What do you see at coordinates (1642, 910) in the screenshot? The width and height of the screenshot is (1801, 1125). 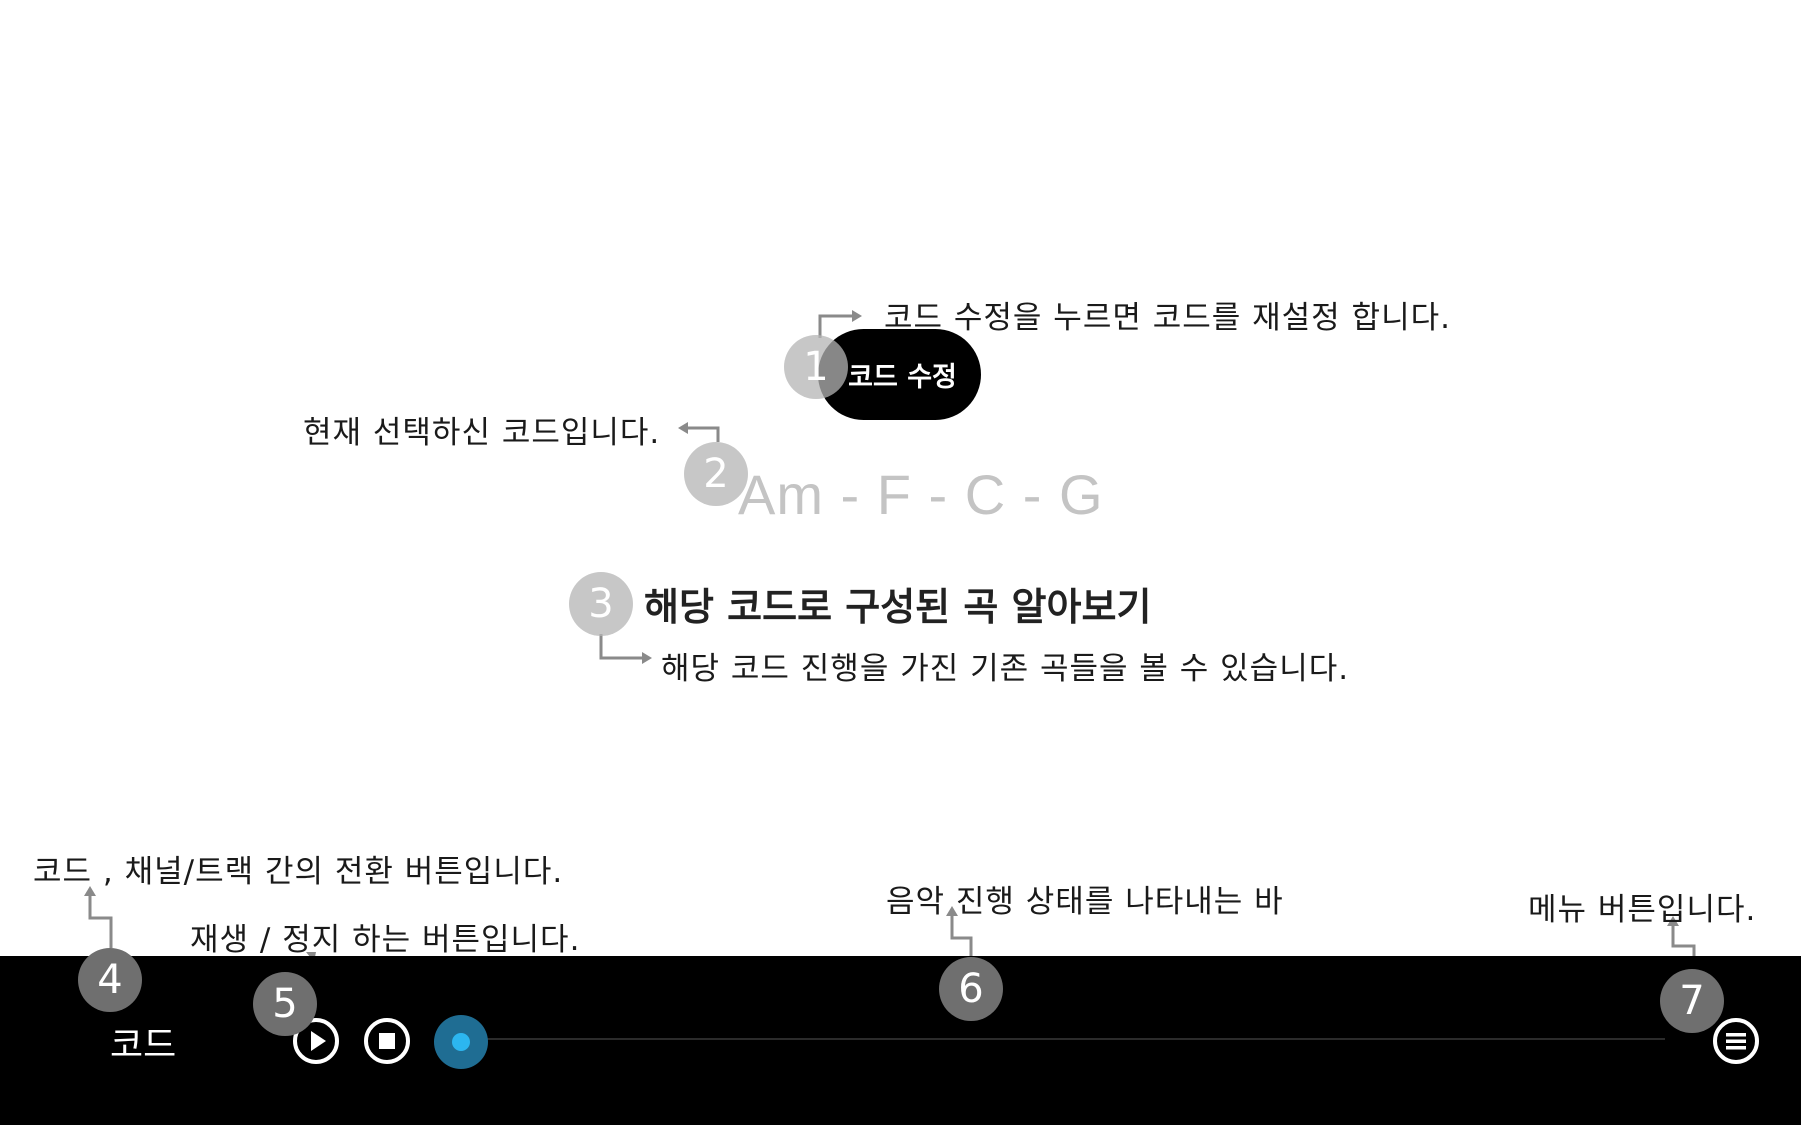 I see `annotation-7-text: 메뉴 버튼입니다.` at bounding box center [1642, 910].